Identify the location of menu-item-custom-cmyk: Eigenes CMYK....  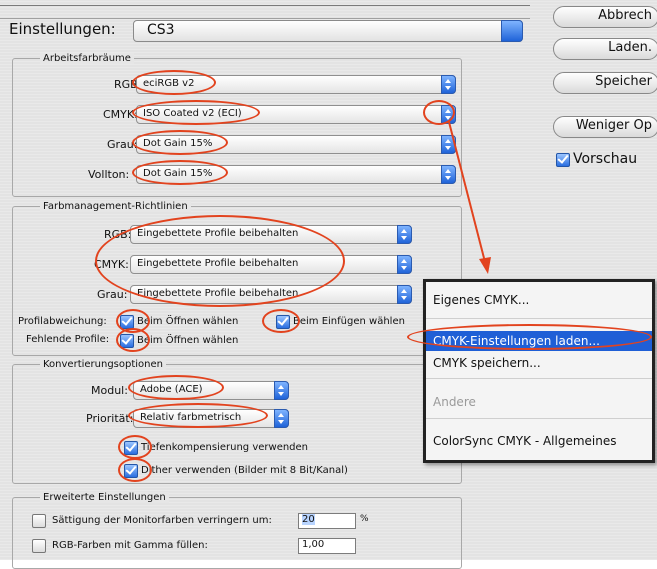
(539, 300).